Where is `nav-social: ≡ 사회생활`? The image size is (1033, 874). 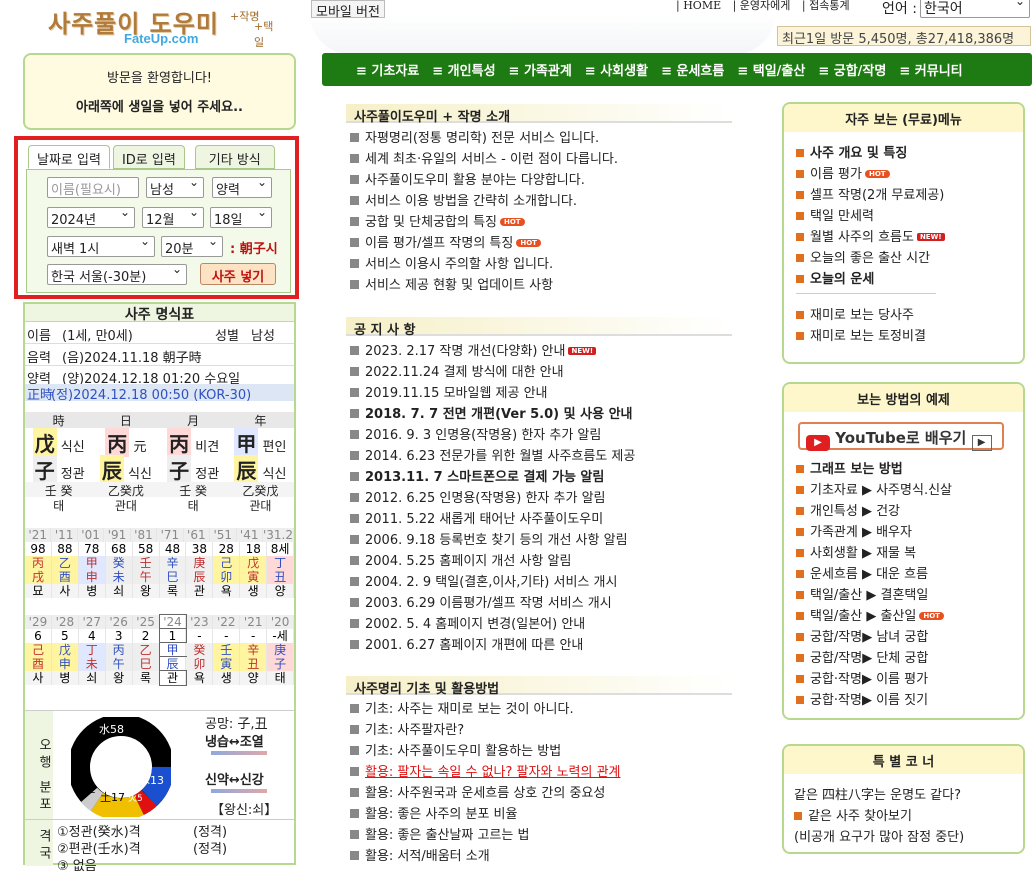
nav-social: ≡ 사회생활 is located at coordinates (616, 69).